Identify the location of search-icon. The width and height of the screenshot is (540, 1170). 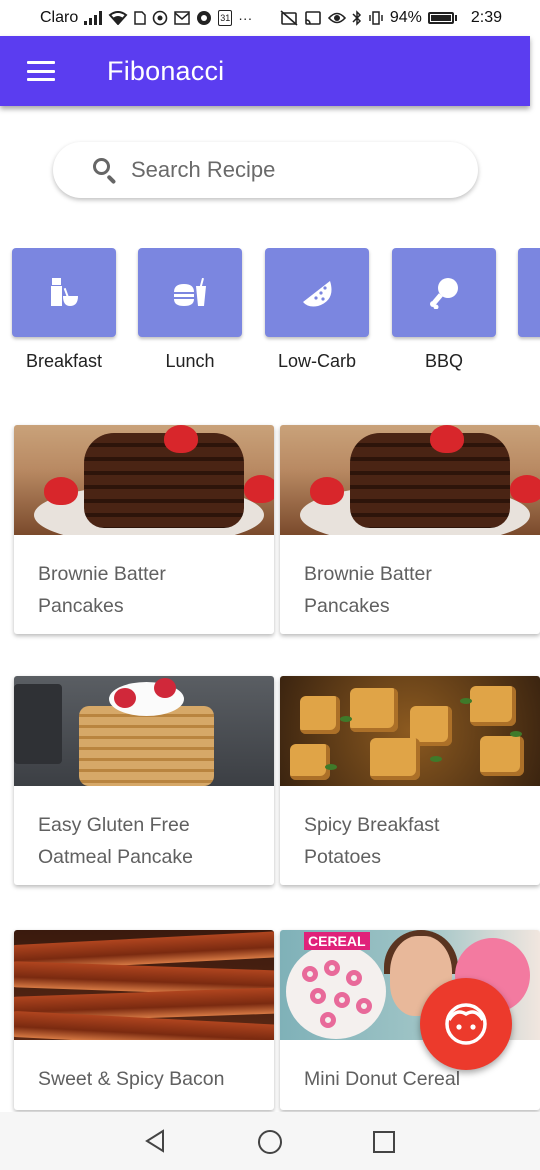
(105, 170).